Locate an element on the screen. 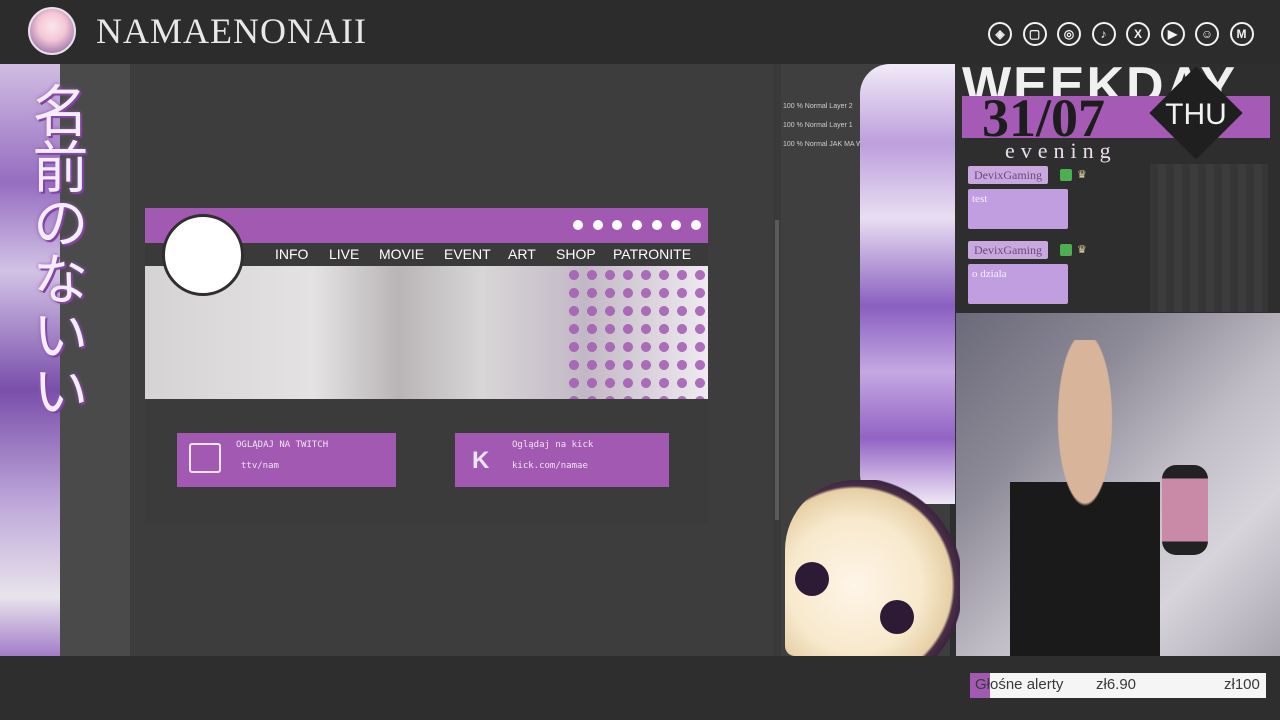  x-icon: X is located at coordinates (1138, 34).